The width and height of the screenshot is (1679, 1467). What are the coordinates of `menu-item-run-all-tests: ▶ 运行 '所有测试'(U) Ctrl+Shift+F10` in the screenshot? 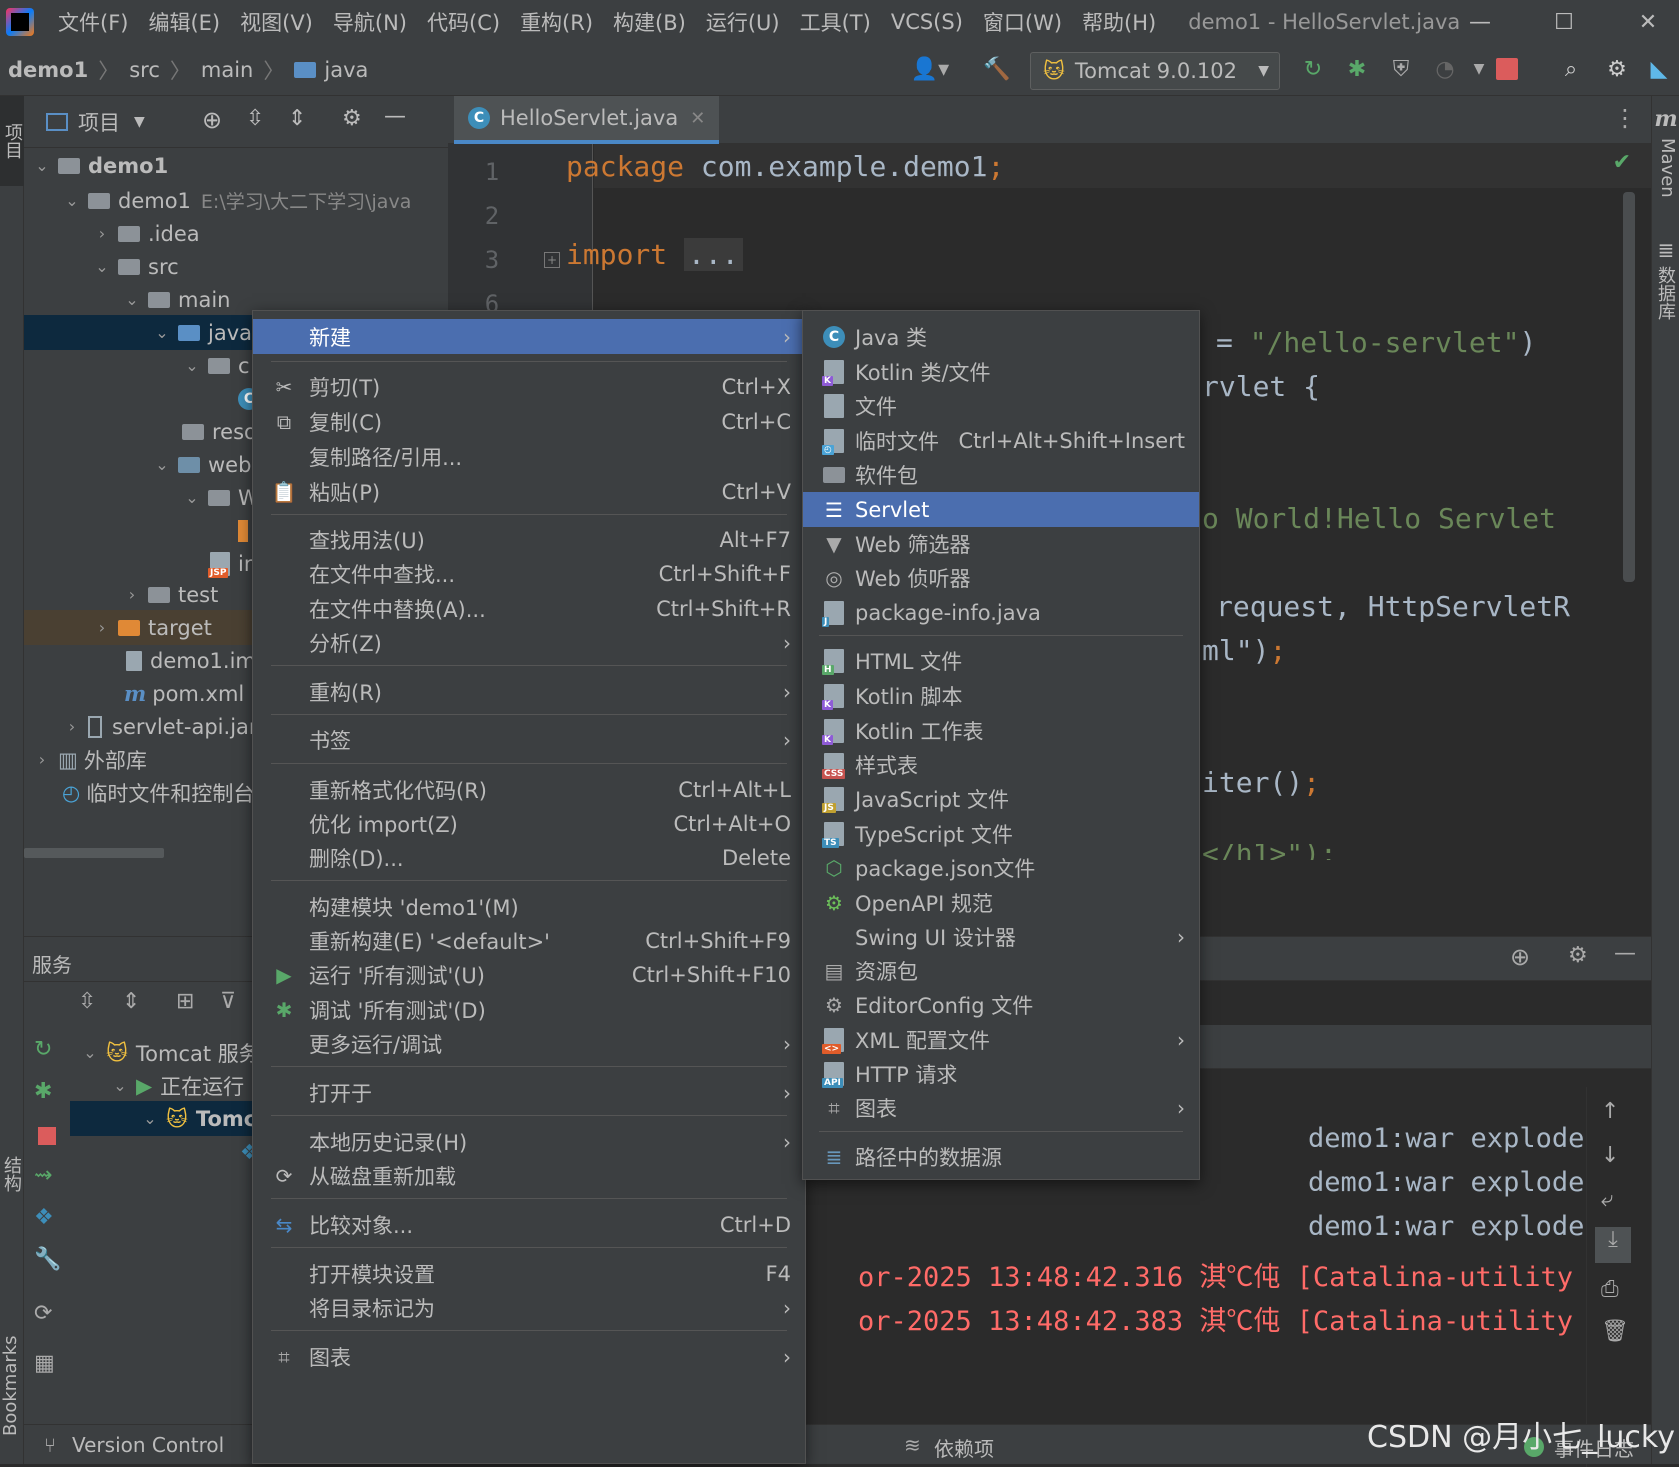 It's located at (529, 974).